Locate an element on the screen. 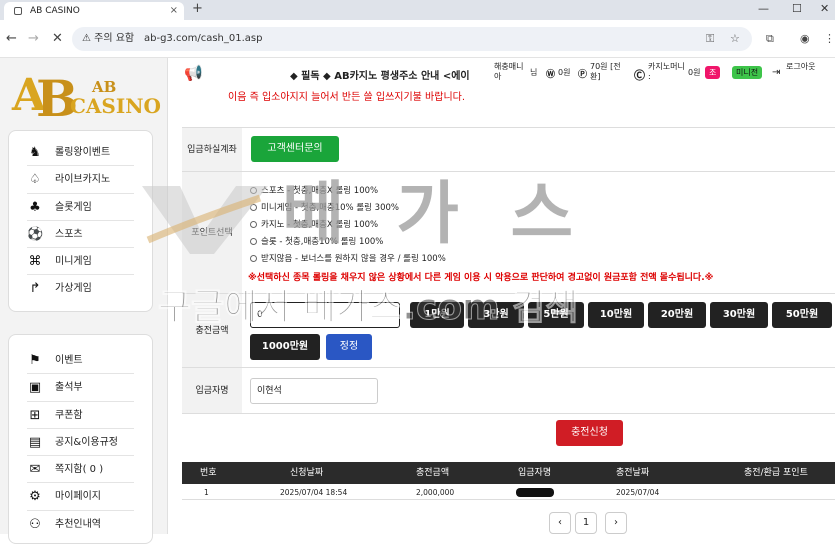  col-header-points: 충전/환급 포인트 is located at coordinates (776, 473).